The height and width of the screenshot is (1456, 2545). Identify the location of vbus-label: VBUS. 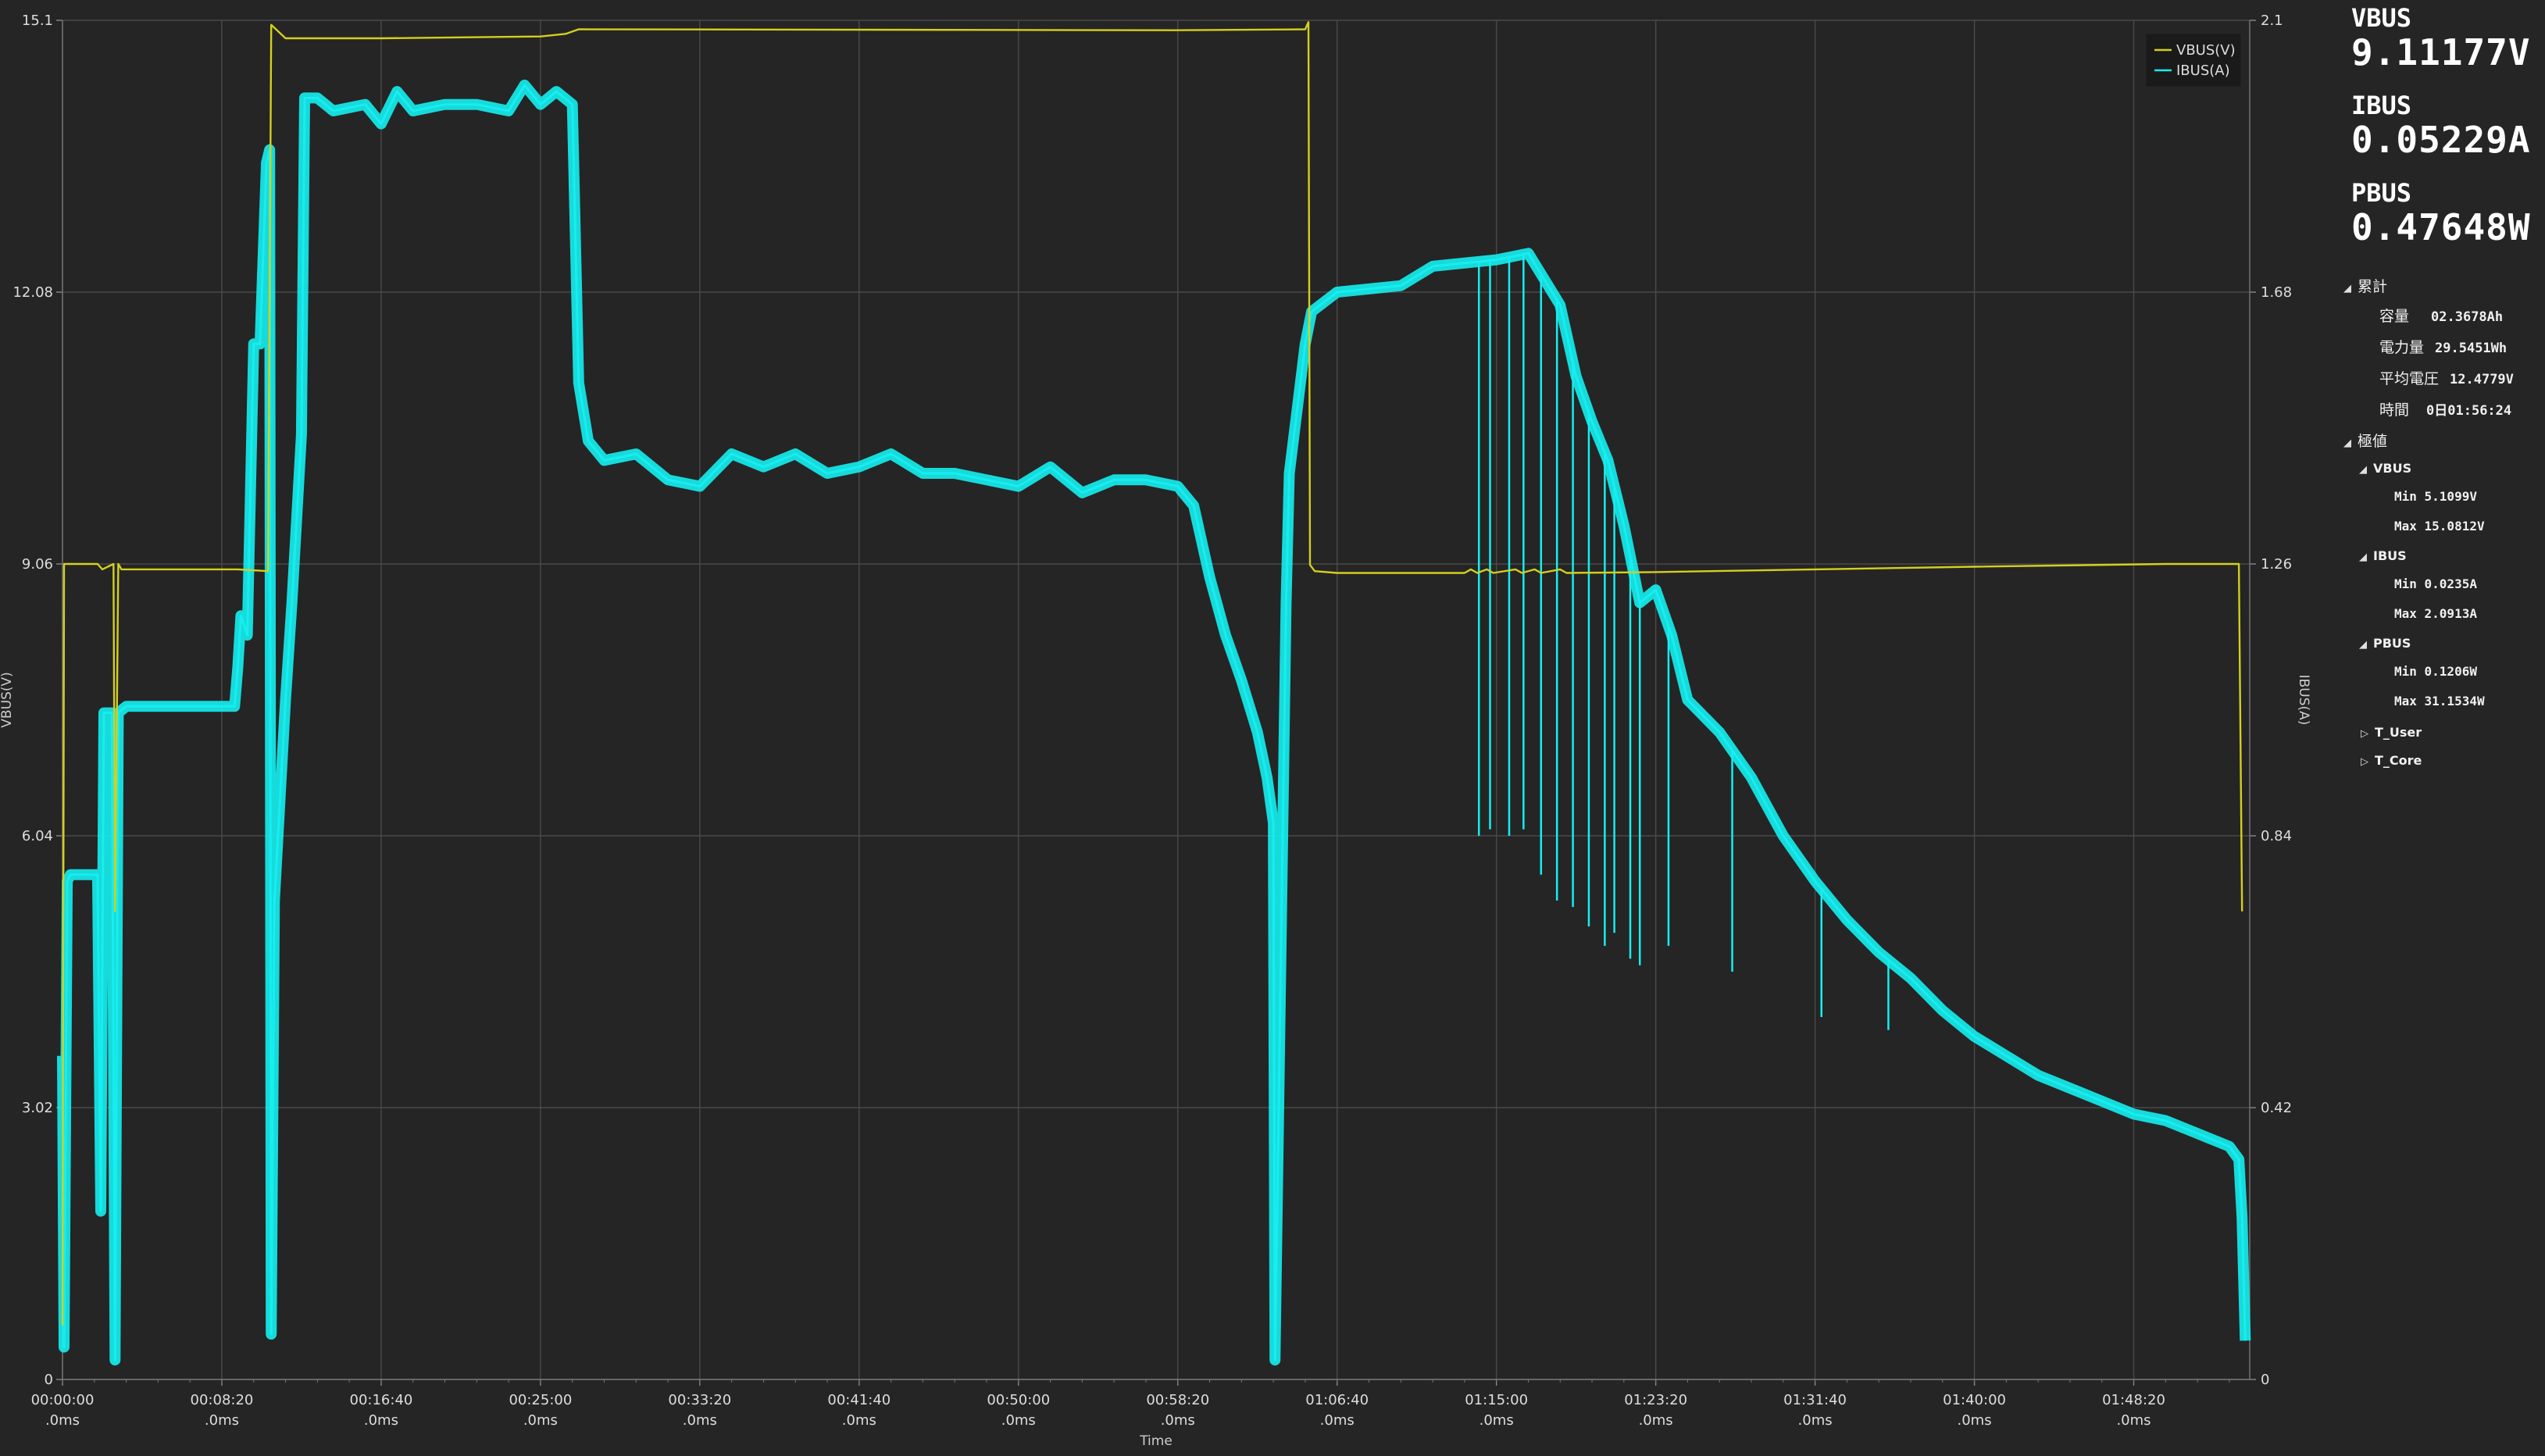
(2381, 18).